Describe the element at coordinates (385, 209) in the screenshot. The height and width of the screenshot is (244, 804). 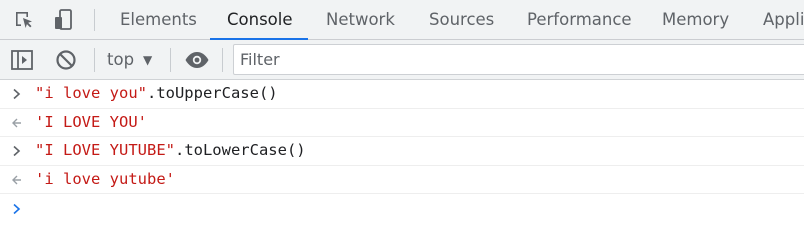
I see `console-input-field` at that location.